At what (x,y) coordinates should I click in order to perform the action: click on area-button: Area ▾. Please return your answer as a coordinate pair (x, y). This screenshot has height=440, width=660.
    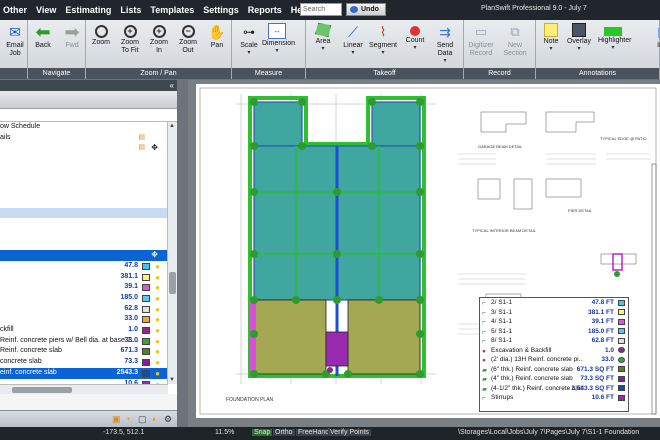
    Looking at the image, I should click on (323, 36).